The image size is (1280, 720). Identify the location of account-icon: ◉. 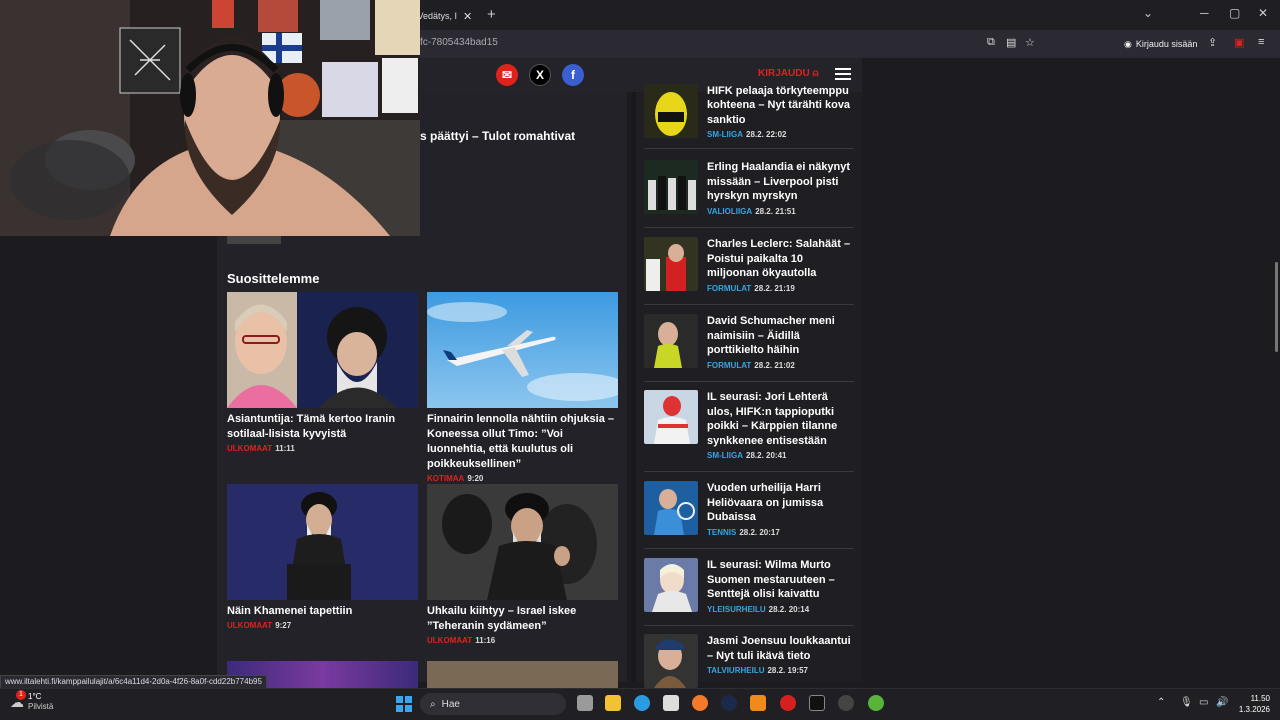
(1128, 43).